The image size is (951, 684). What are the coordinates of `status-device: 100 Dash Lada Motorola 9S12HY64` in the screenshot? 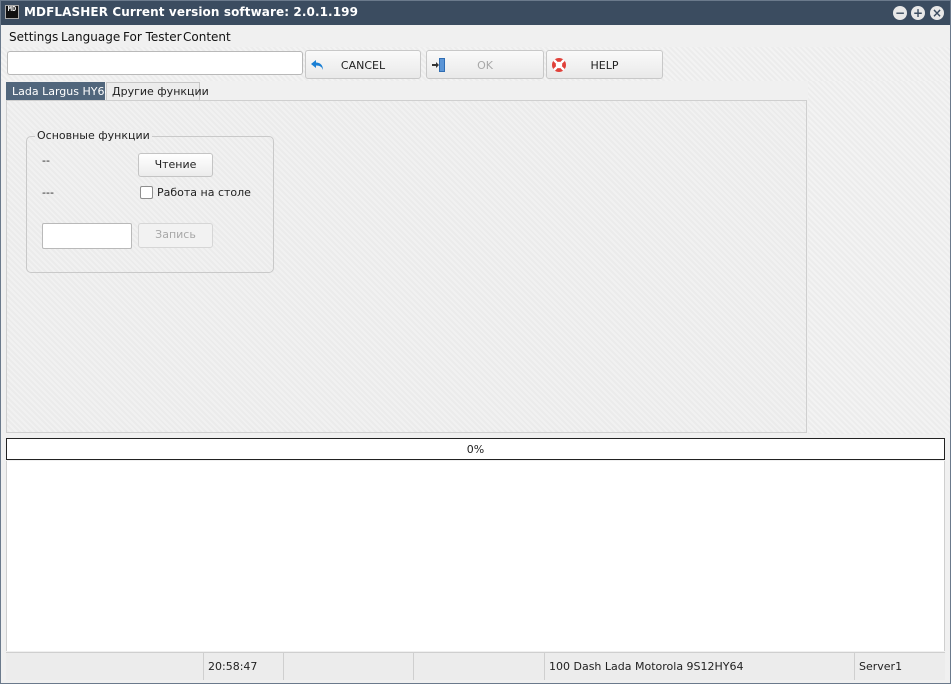 It's located at (700, 666).